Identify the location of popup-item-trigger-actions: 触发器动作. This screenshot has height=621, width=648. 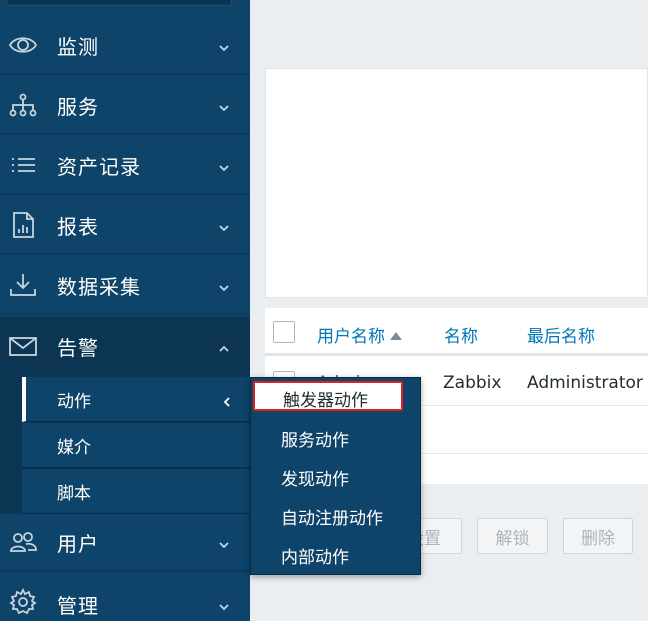
(328, 396).